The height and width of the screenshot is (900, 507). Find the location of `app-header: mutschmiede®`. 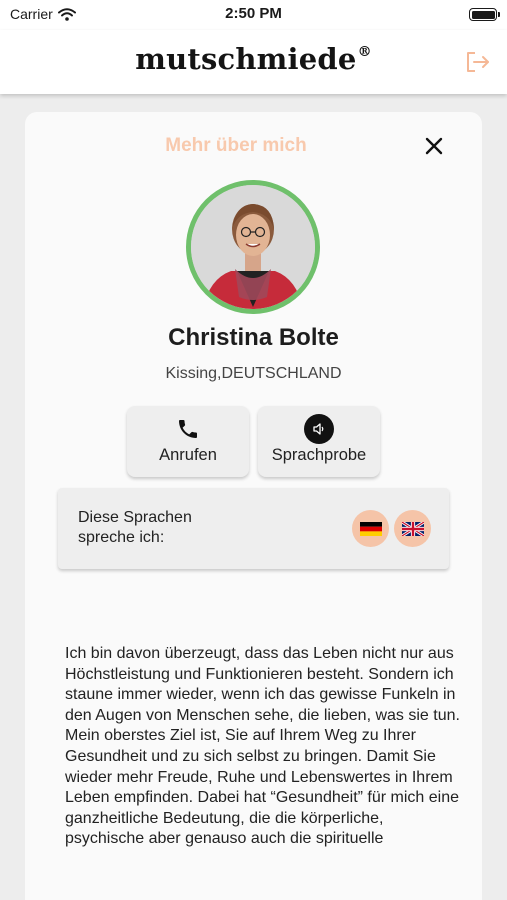

app-header: mutschmiede® is located at coordinates (253, 62).